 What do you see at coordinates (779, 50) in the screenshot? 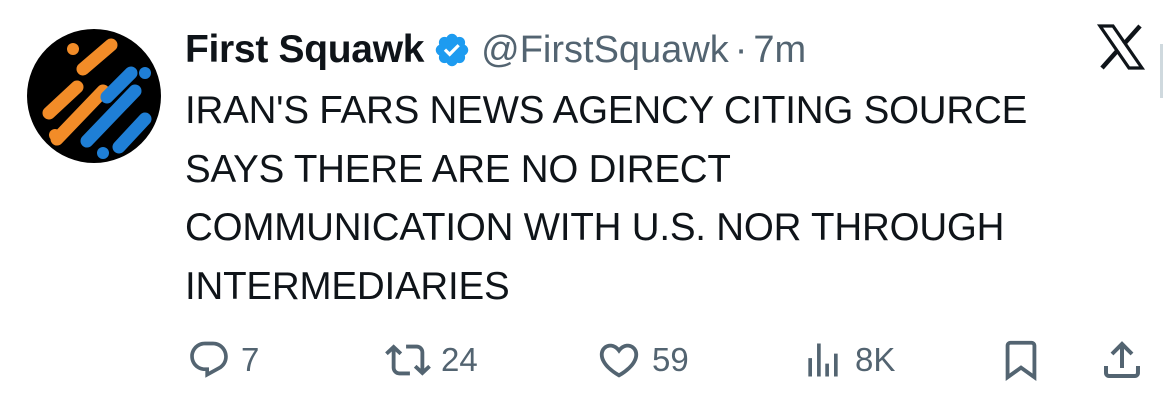
I see `timestamp: 7m` at bounding box center [779, 50].